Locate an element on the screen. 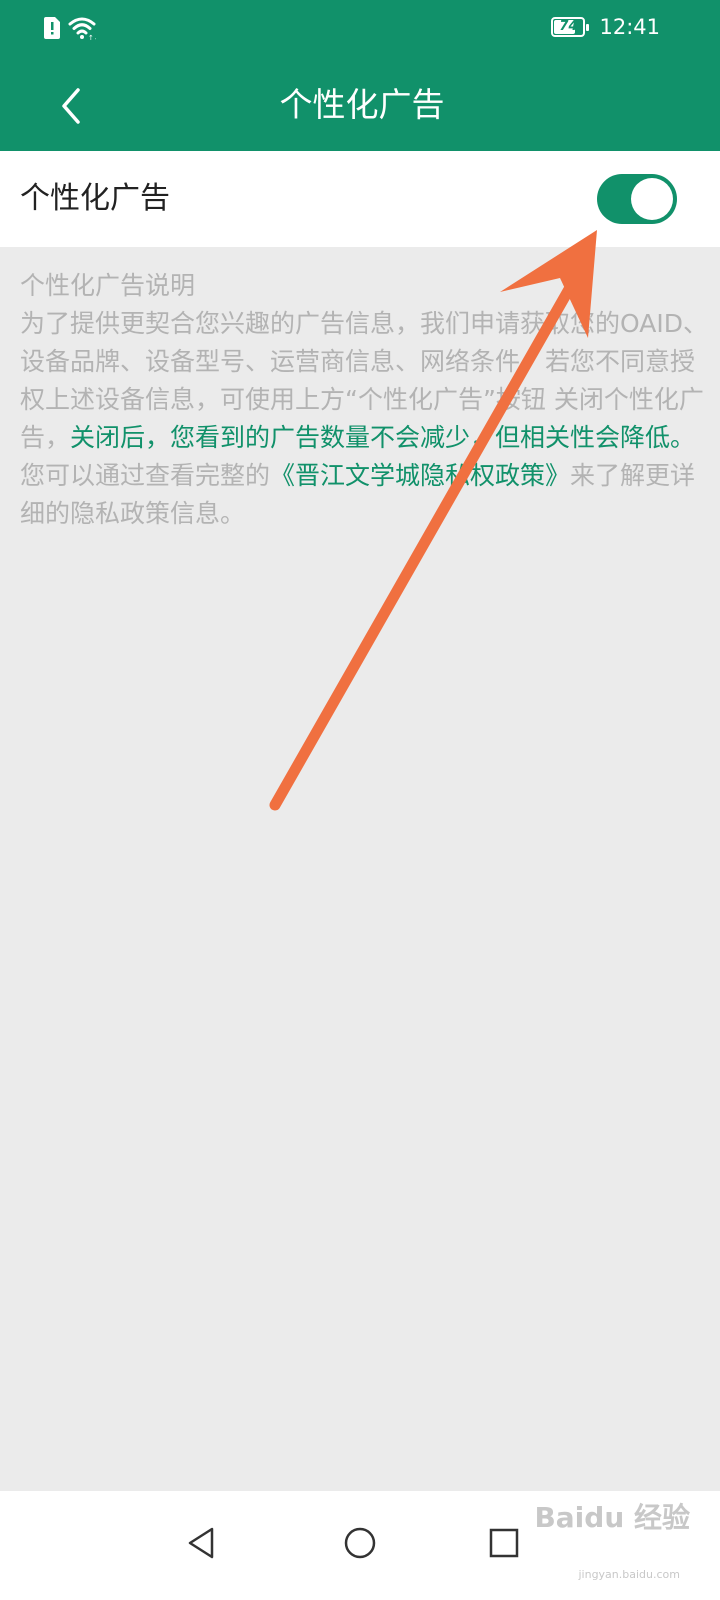 The image size is (720, 1600). watermark-logo: Baidu 经验 is located at coordinates (612, 1517).